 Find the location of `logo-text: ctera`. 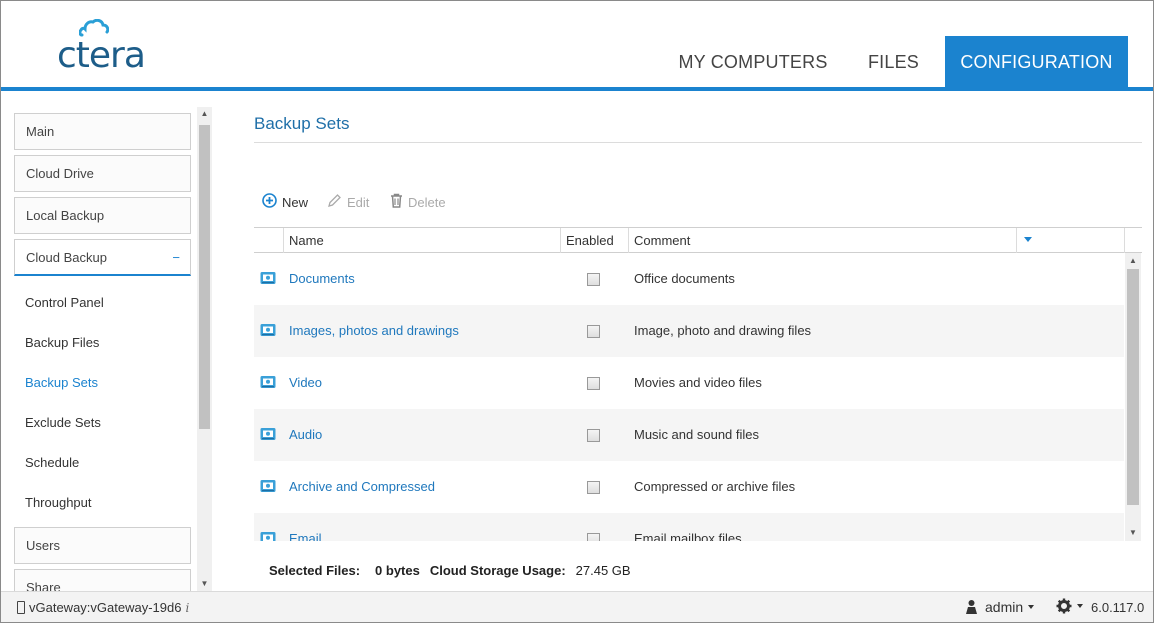

logo-text: ctera is located at coordinates (101, 55).